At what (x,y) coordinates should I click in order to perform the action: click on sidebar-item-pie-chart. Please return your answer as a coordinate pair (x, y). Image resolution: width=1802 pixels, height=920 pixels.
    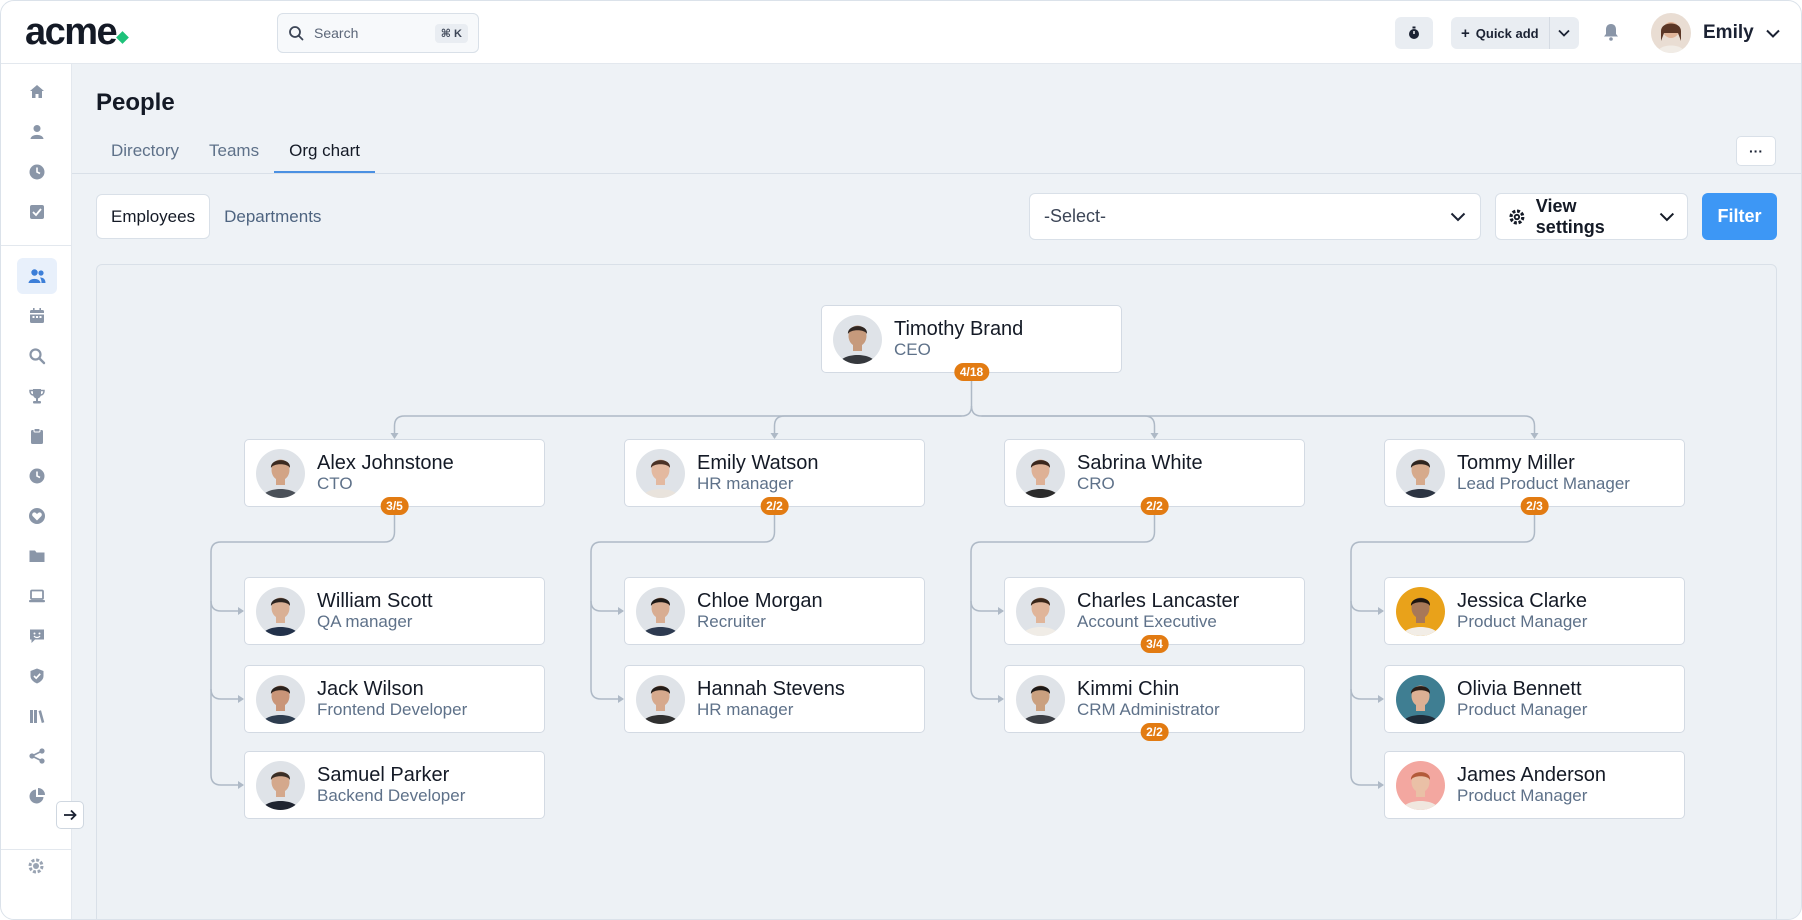
    Looking at the image, I should click on (37, 796).